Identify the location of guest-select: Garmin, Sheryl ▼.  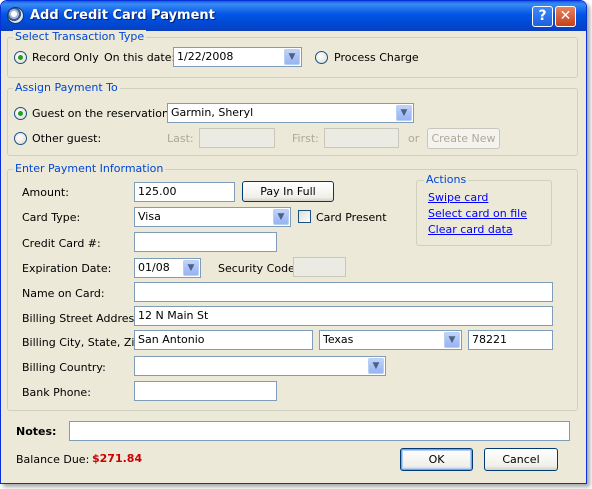
(290, 113).